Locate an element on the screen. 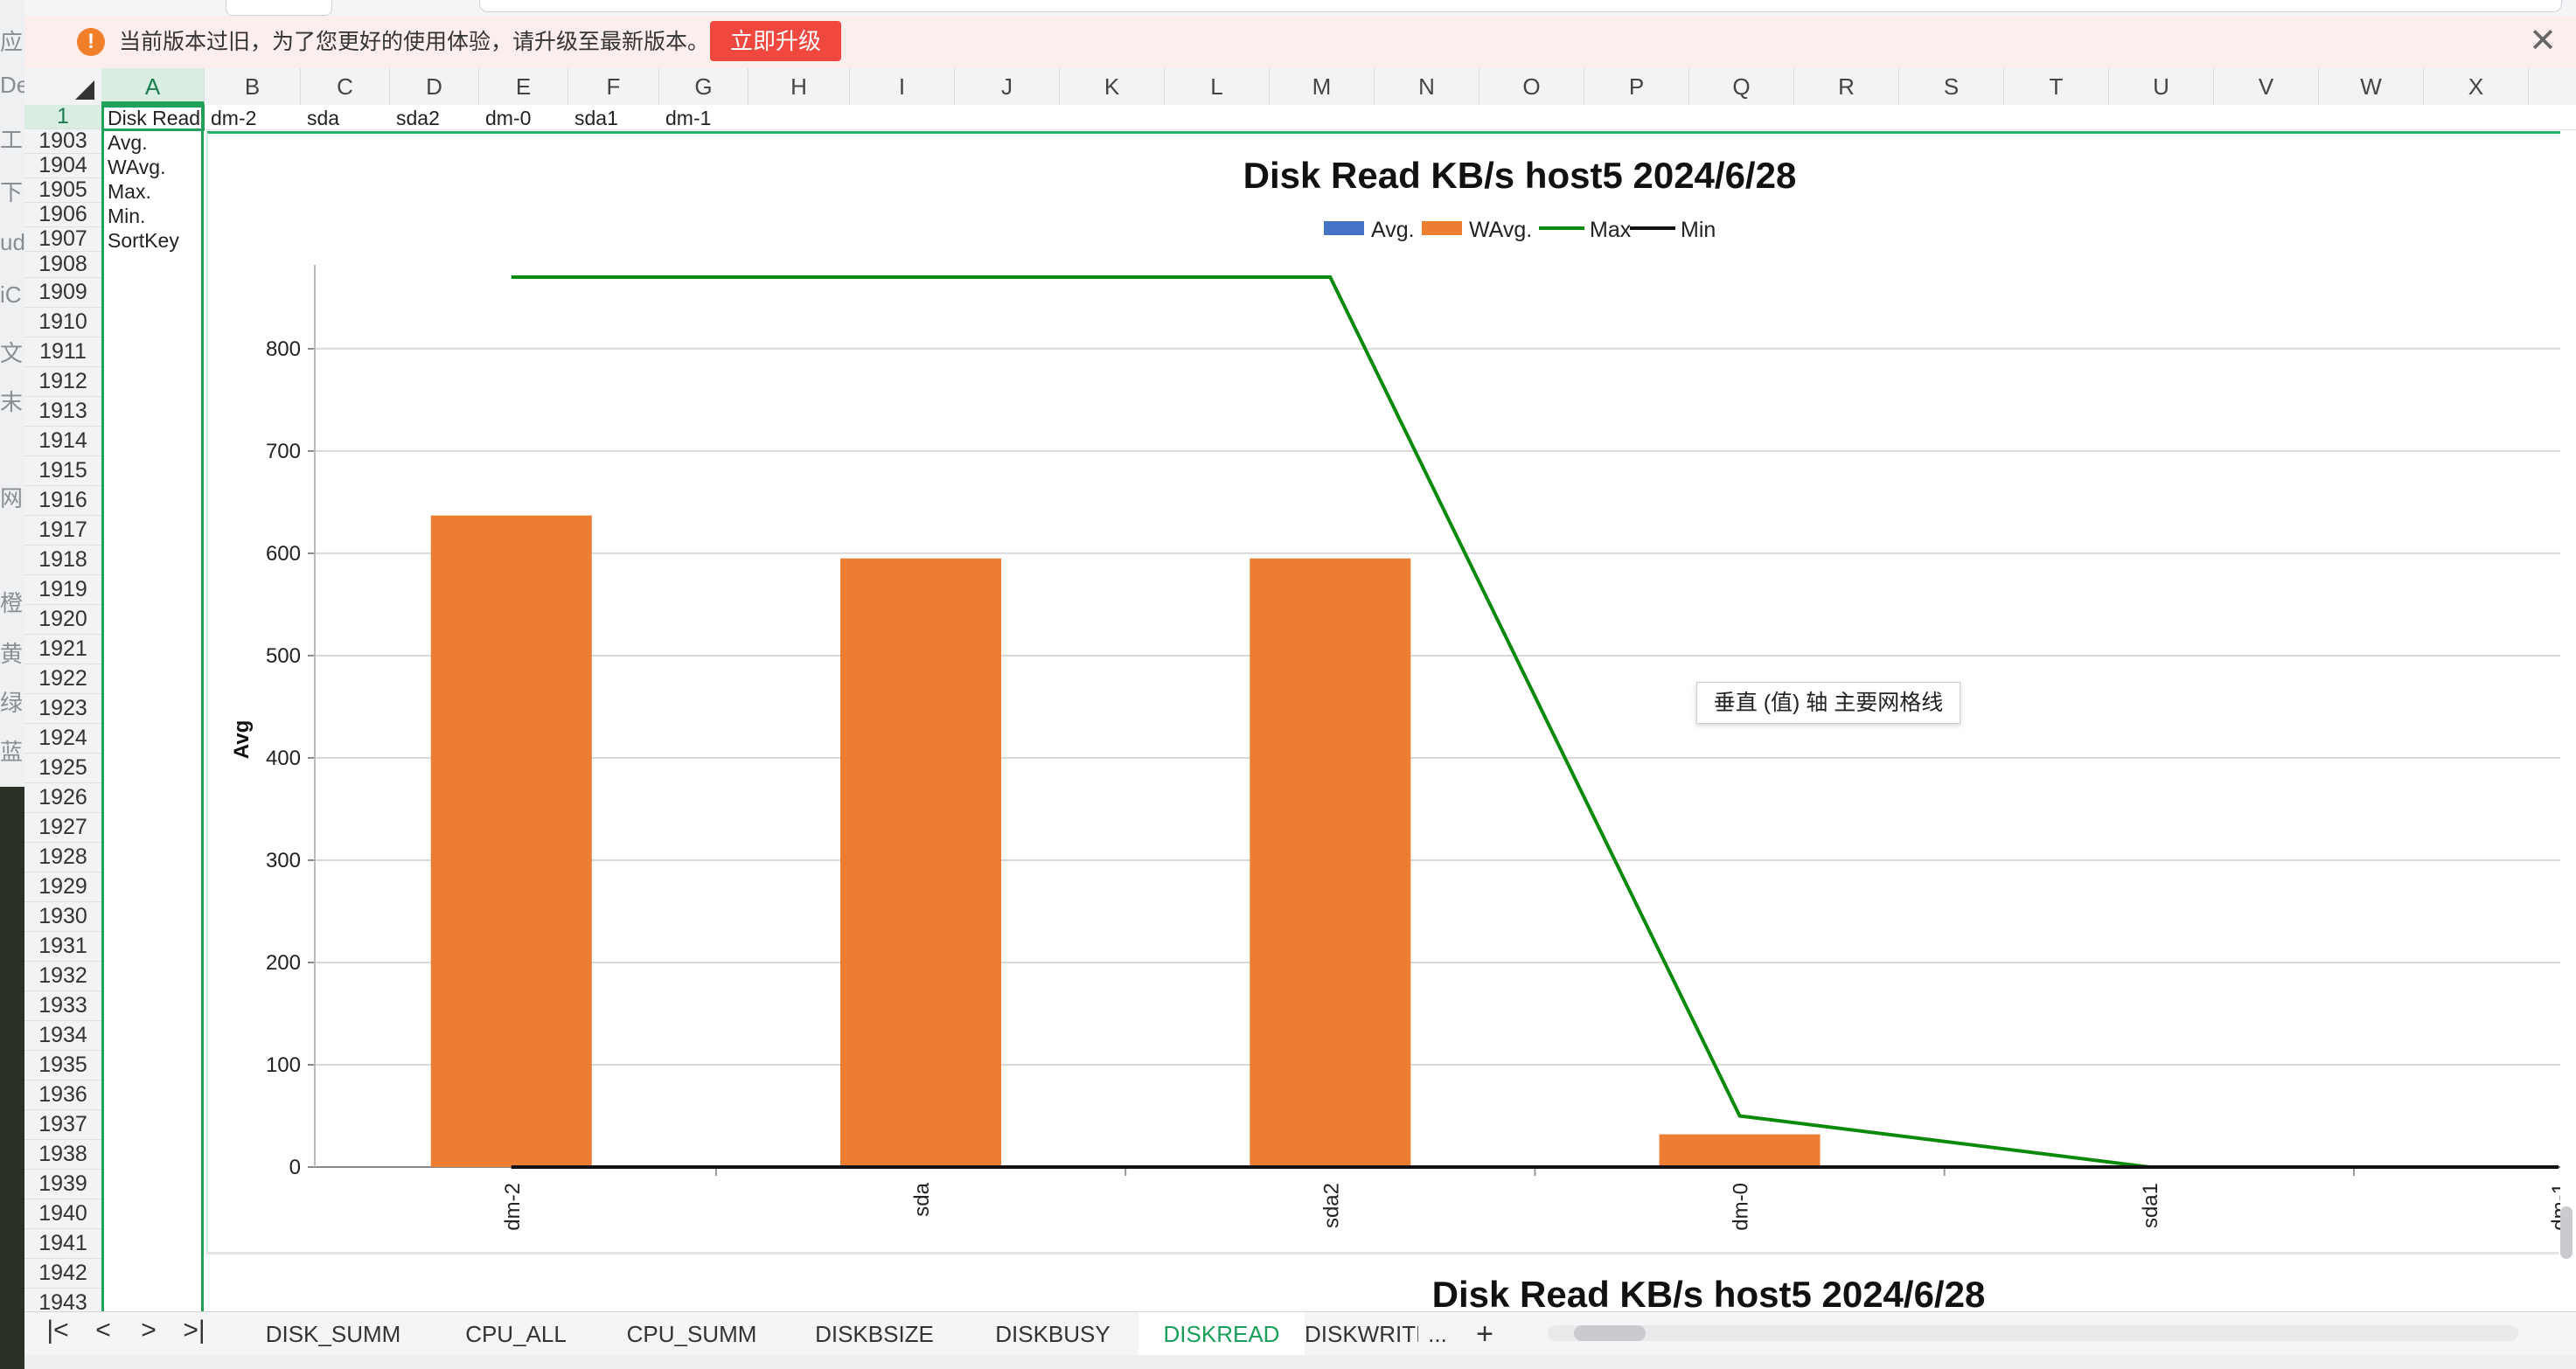 The image size is (2576, 1369). row-header-1919: 1919 is located at coordinates (62, 590).